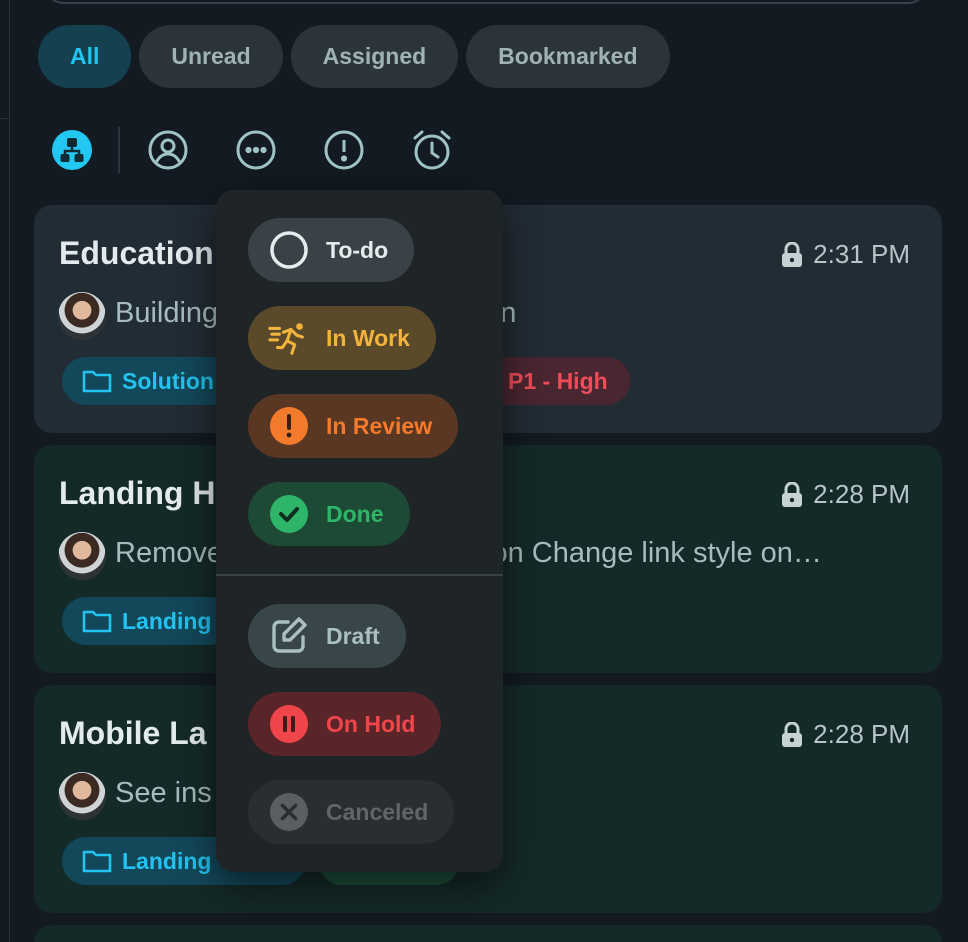 The image size is (968, 942). Describe the element at coordinates (286, 339) in the screenshot. I see `running-person-icon` at that location.